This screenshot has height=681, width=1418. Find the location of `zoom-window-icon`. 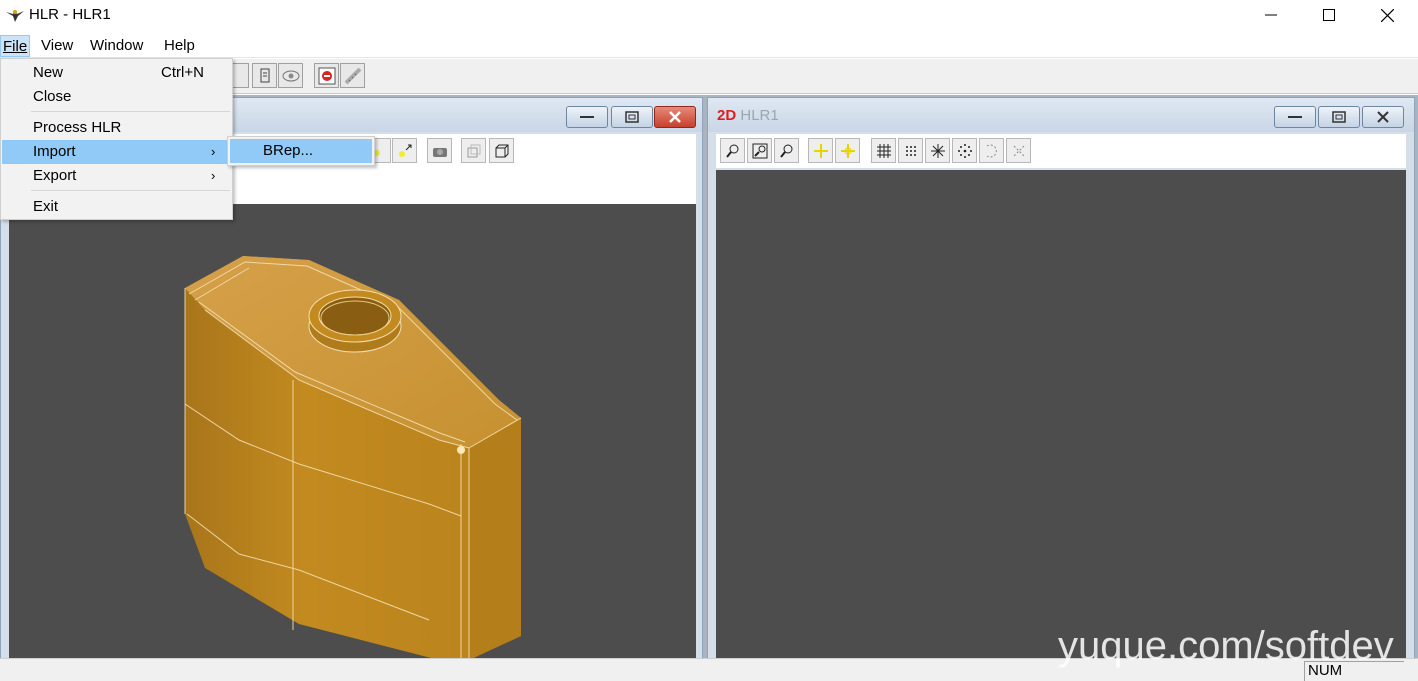

zoom-window-icon is located at coordinates (759, 150).